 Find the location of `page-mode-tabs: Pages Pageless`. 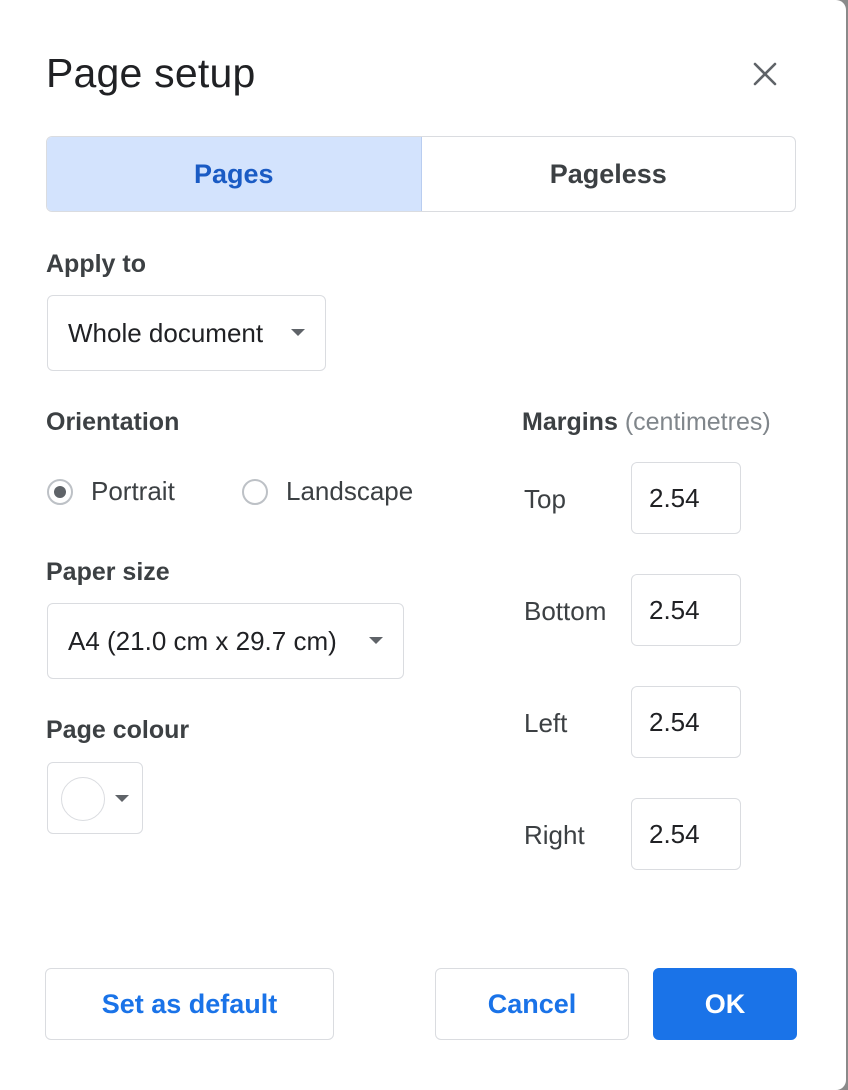

page-mode-tabs: Pages Pageless is located at coordinates (421, 174).